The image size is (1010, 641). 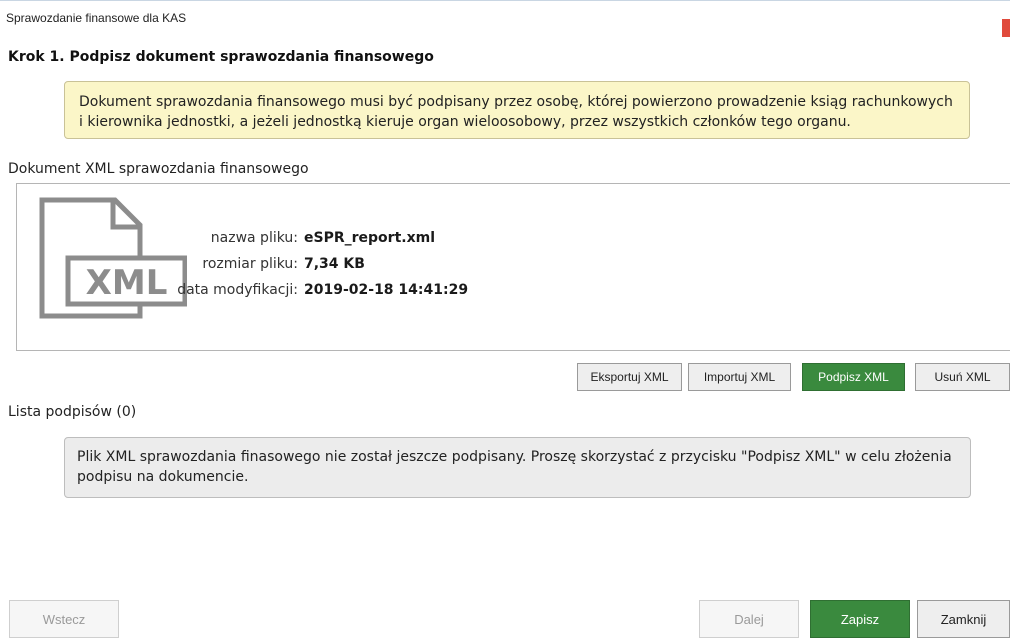 What do you see at coordinates (749, 619) in the screenshot?
I see `next-button: Dalej` at bounding box center [749, 619].